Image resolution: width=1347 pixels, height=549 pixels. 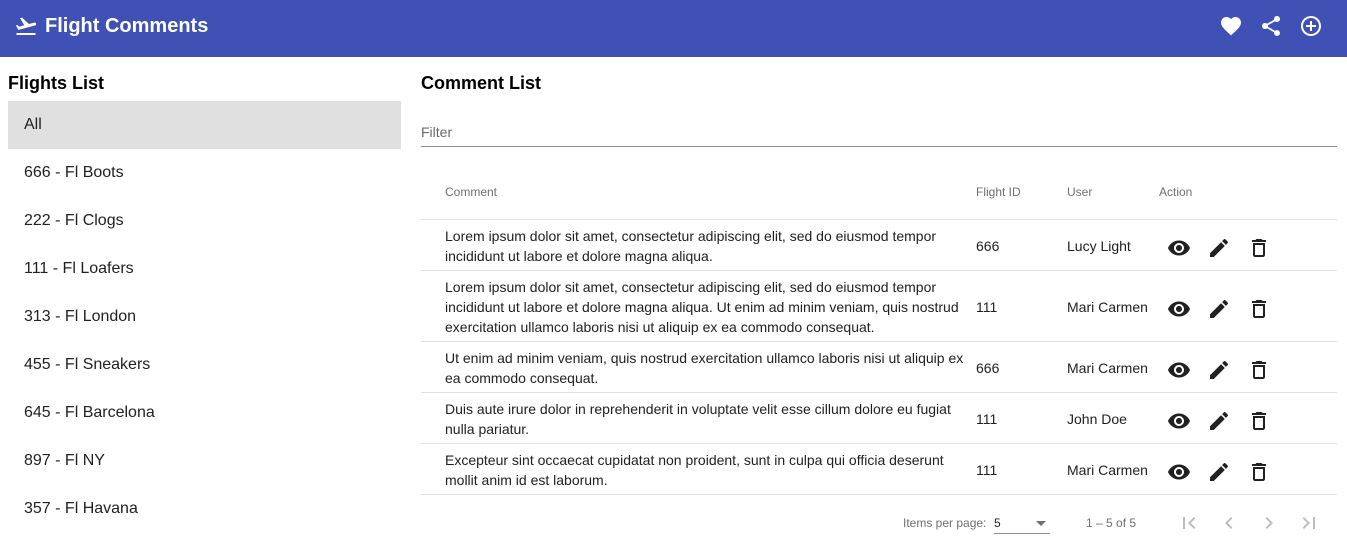 What do you see at coordinates (673, 28) in the screenshot?
I see `app-toolbar: Flight Comments` at bounding box center [673, 28].